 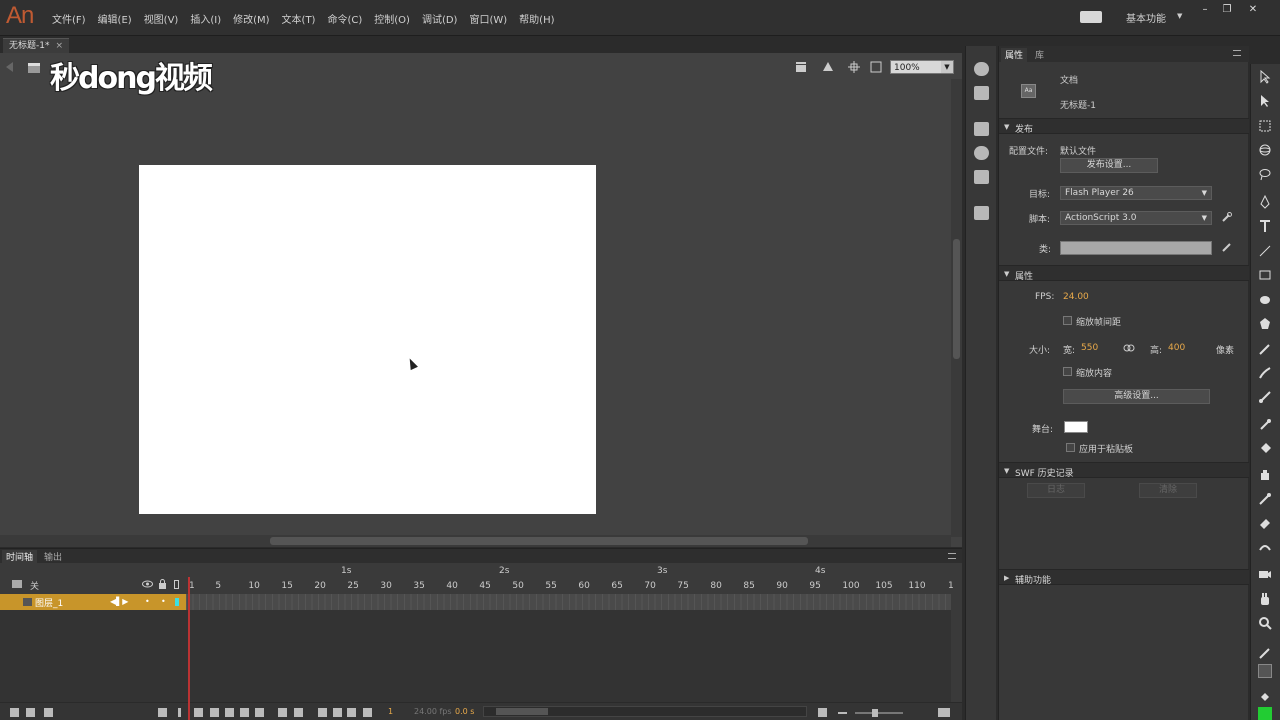 I want to click on menu-edit: 编辑(E), so click(x=115, y=18).